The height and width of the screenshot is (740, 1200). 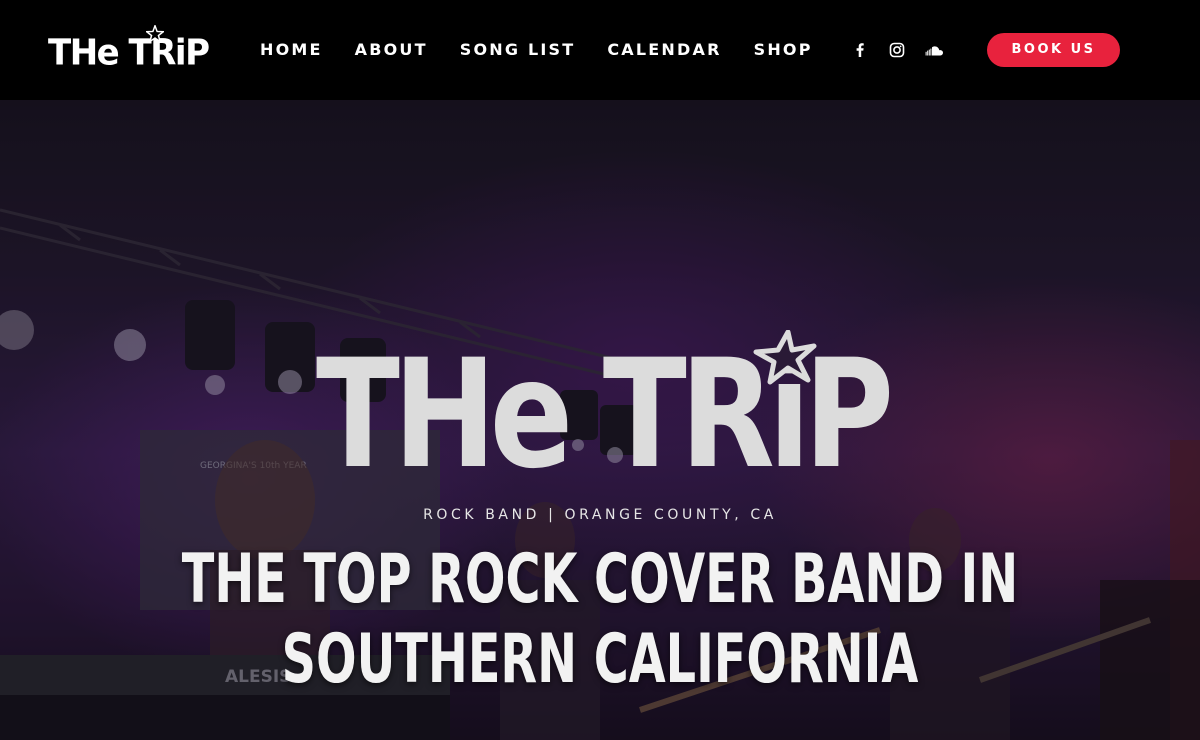 I want to click on soundcloud-link, so click(x=934, y=50).